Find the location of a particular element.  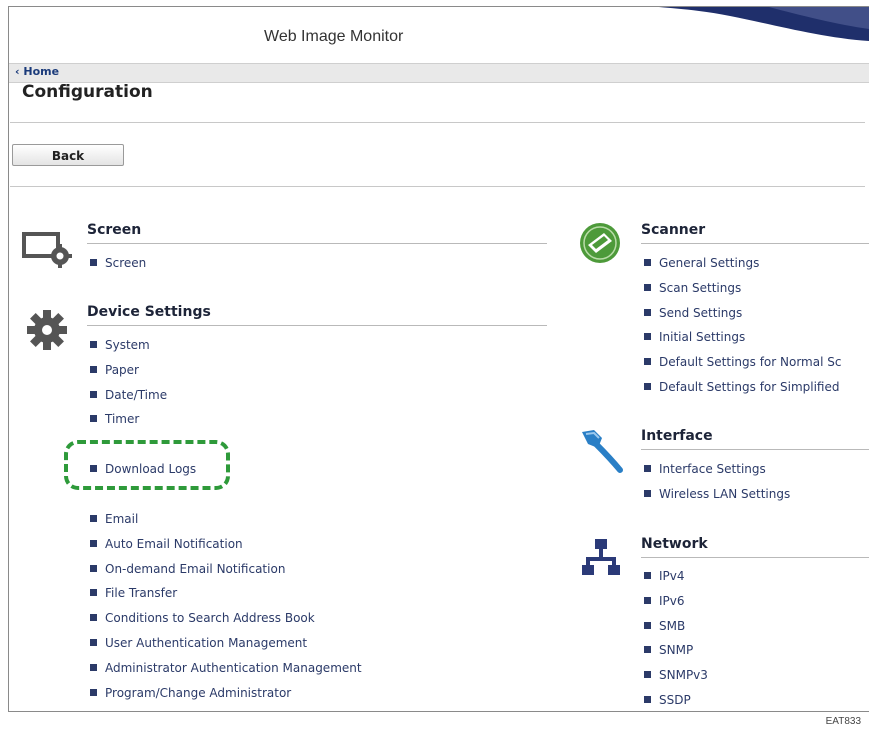

list-item: Wireless LAN Settings is located at coordinates (717, 499).